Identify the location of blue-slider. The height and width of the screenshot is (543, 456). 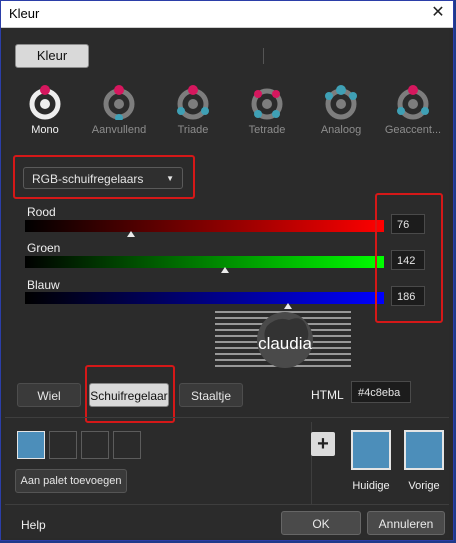
(204, 300).